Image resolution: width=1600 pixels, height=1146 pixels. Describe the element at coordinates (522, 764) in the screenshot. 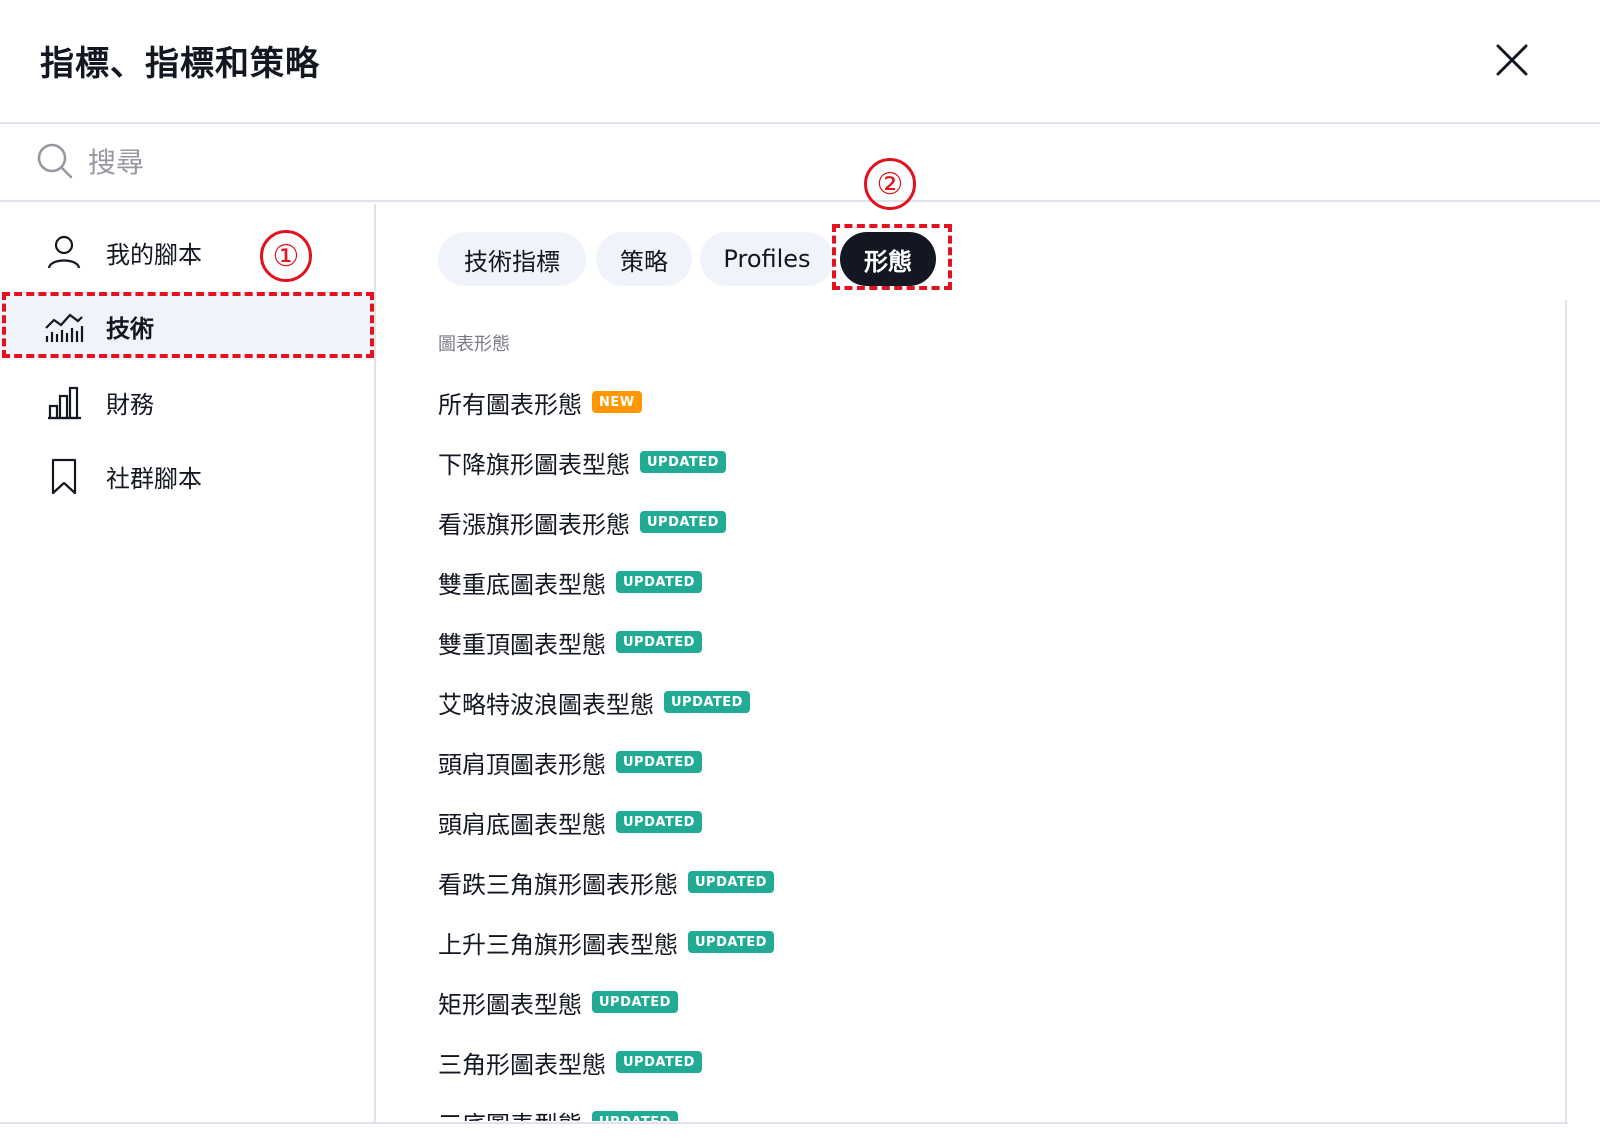

I see `pattern-label: 頭肩頂圖表形態` at that location.